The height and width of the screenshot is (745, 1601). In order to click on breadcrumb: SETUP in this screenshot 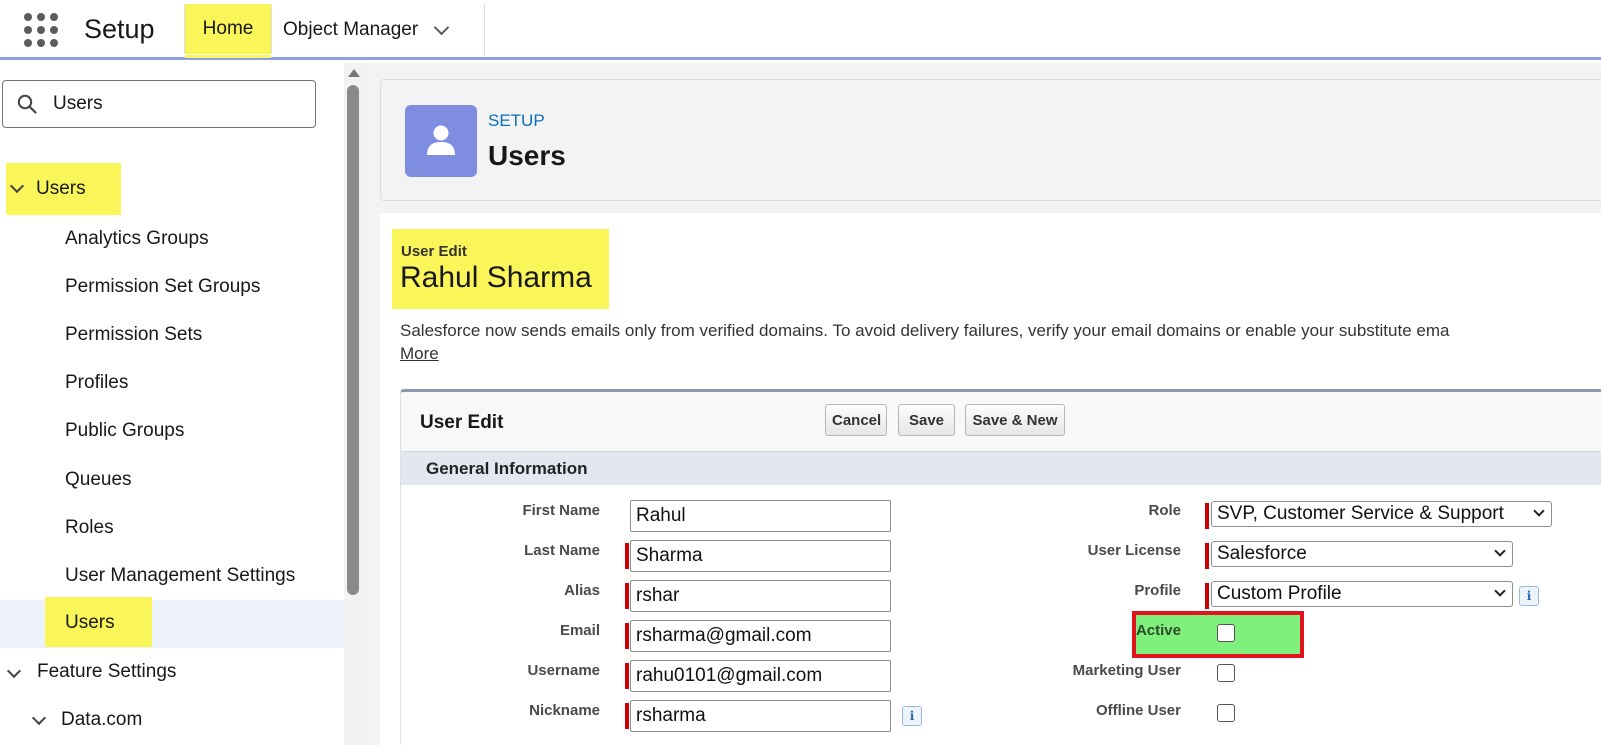, I will do `click(516, 121)`.